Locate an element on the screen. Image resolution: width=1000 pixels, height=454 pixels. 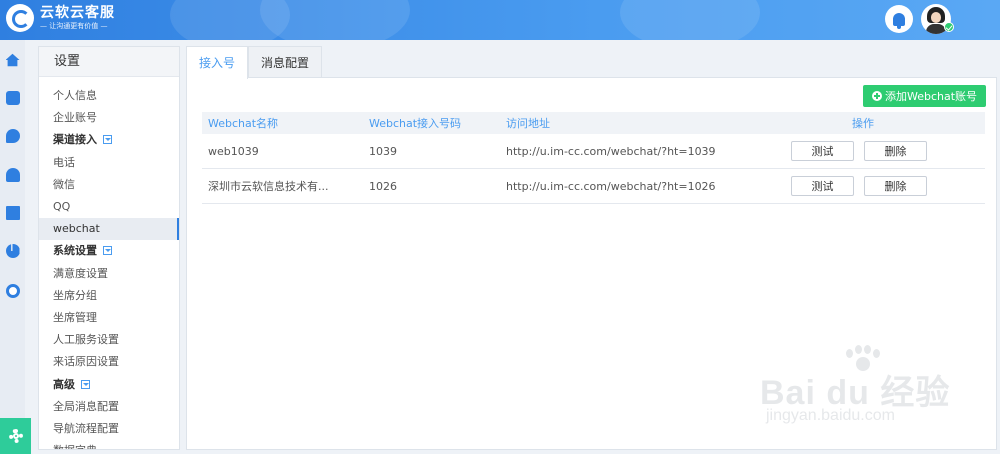
watermark-url: jingyan.baidu.com is located at coordinates (830, 415).